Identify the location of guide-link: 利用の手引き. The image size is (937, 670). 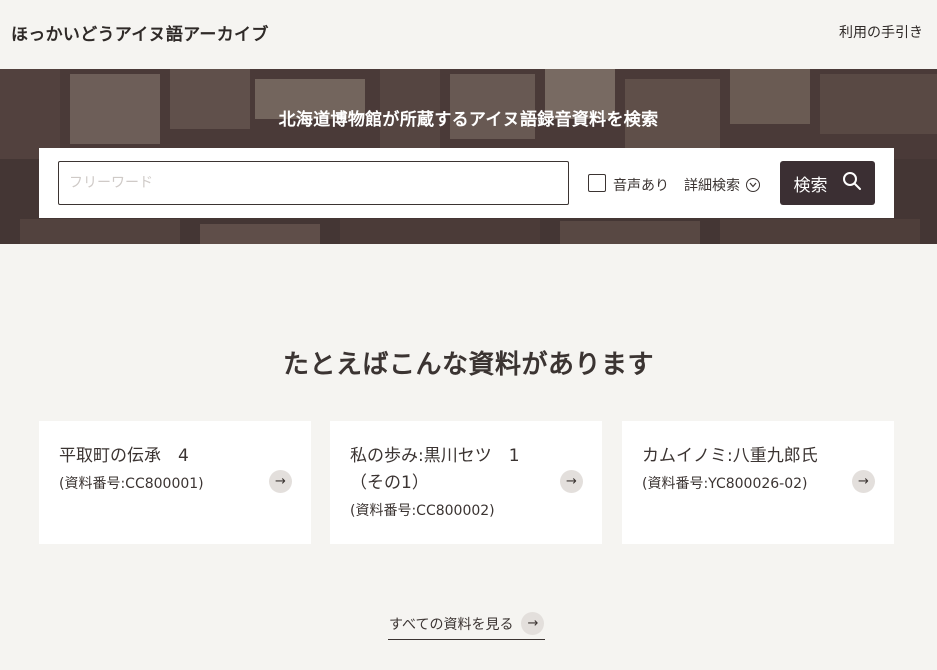
(881, 32).